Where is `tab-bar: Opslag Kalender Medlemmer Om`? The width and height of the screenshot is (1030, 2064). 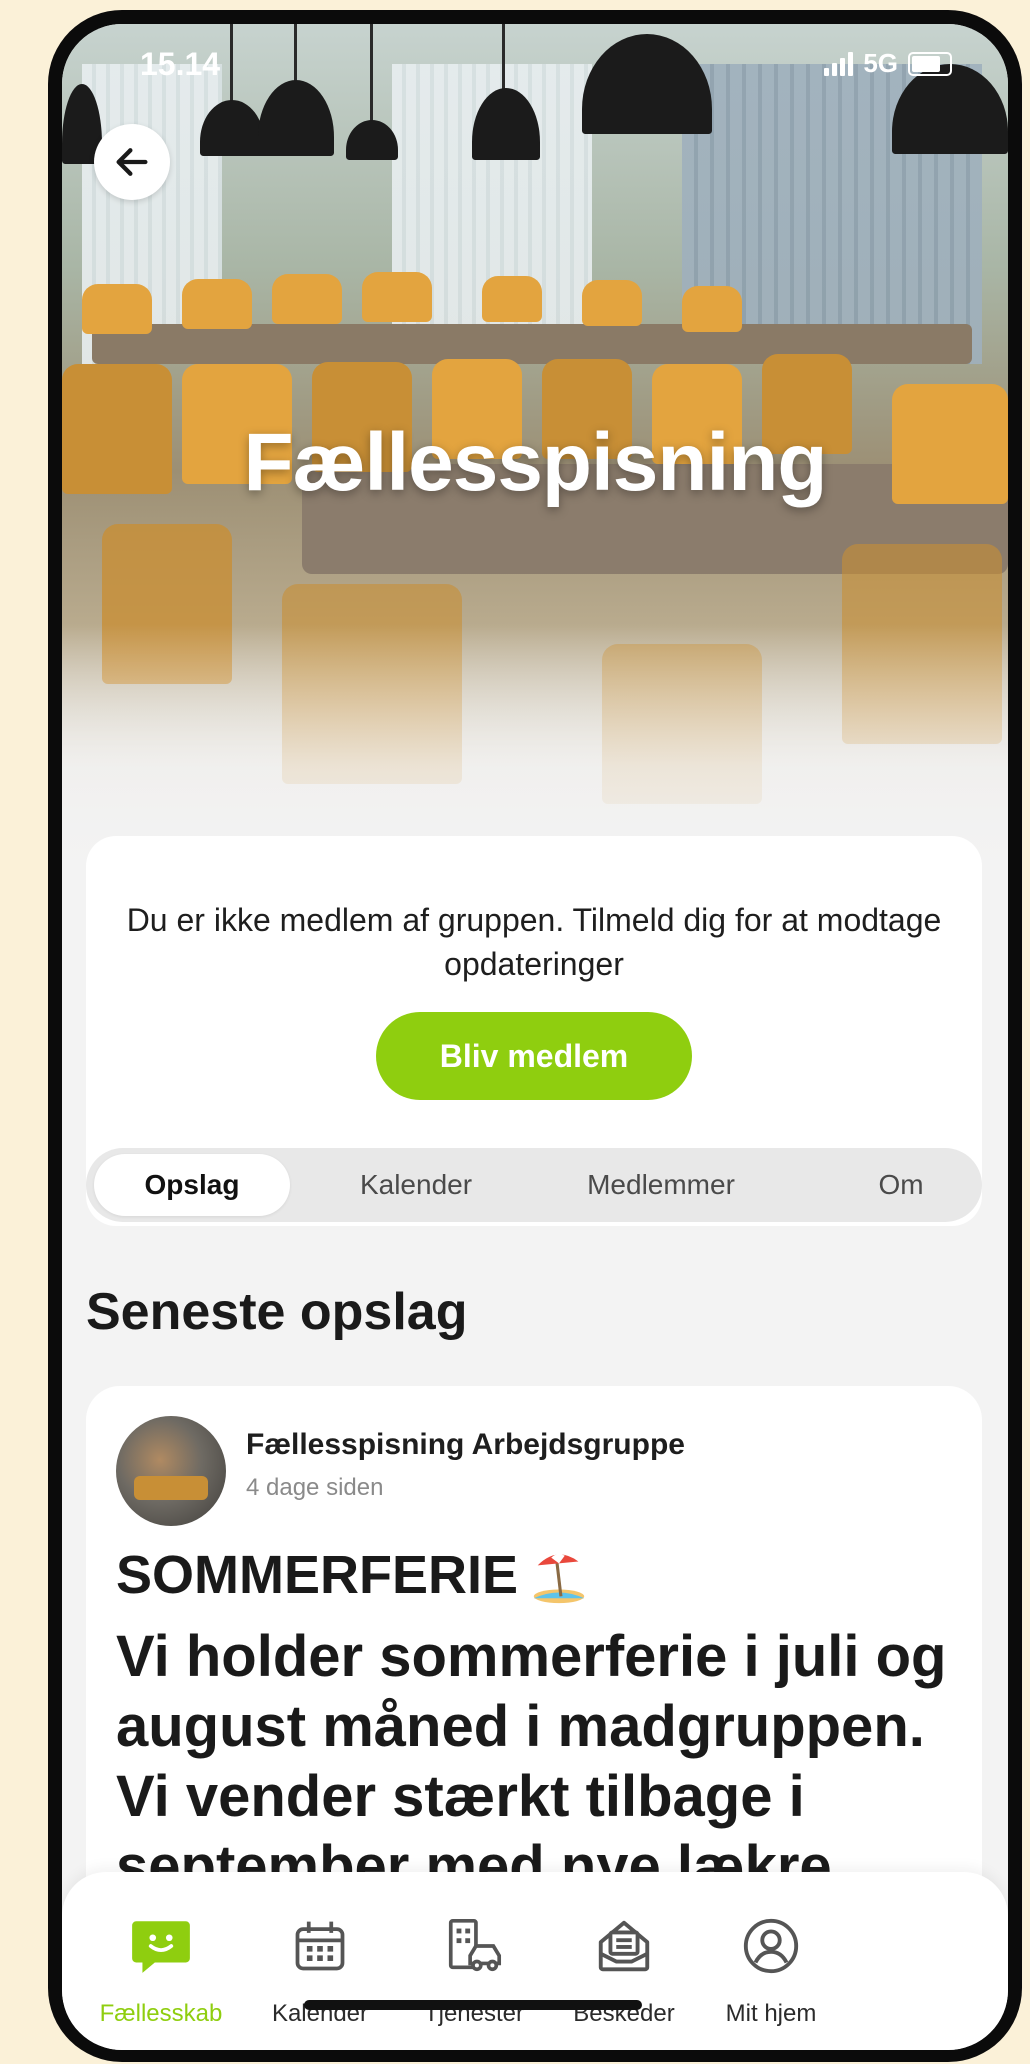 tab-bar: Opslag Kalender Medlemmer Om is located at coordinates (534, 1185).